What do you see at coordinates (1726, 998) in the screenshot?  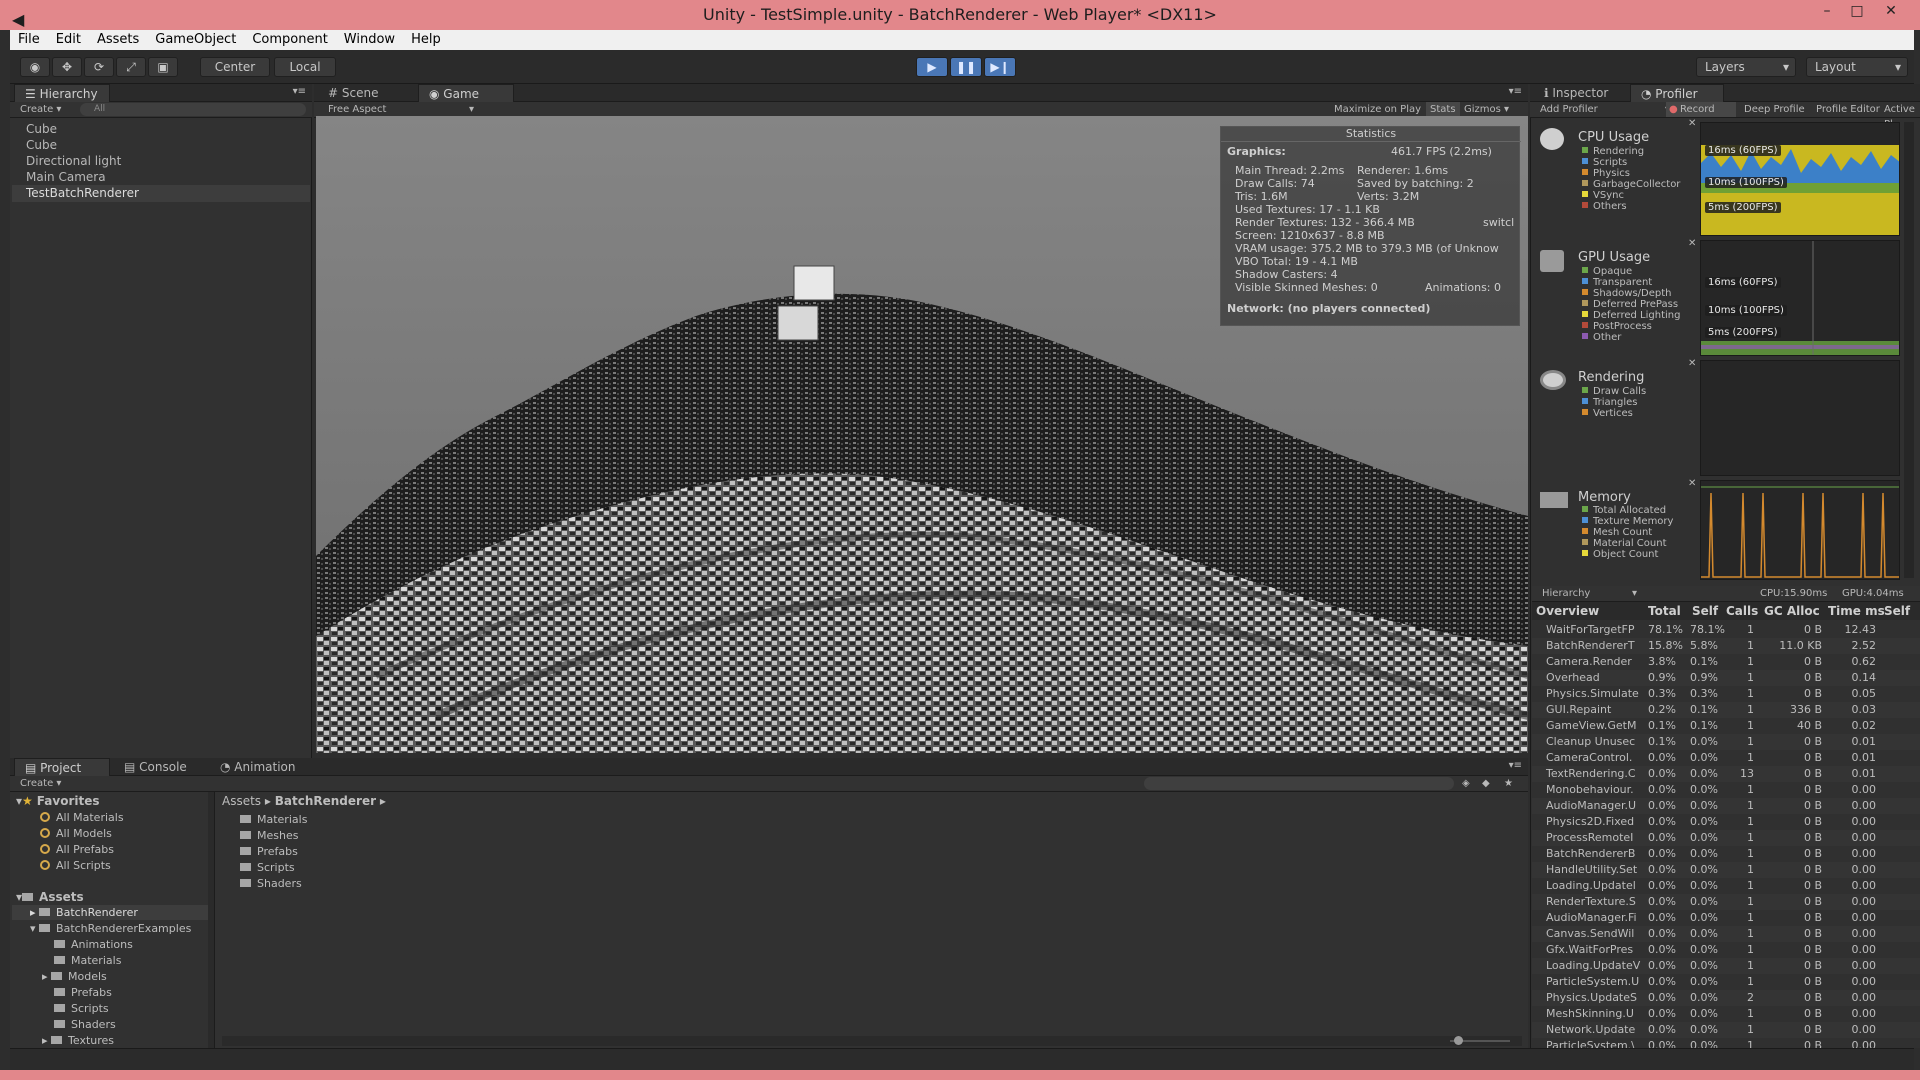 I see `table-row: Physics.UpdateS 0.0% 0.0% 2 0 B 0.00` at bounding box center [1726, 998].